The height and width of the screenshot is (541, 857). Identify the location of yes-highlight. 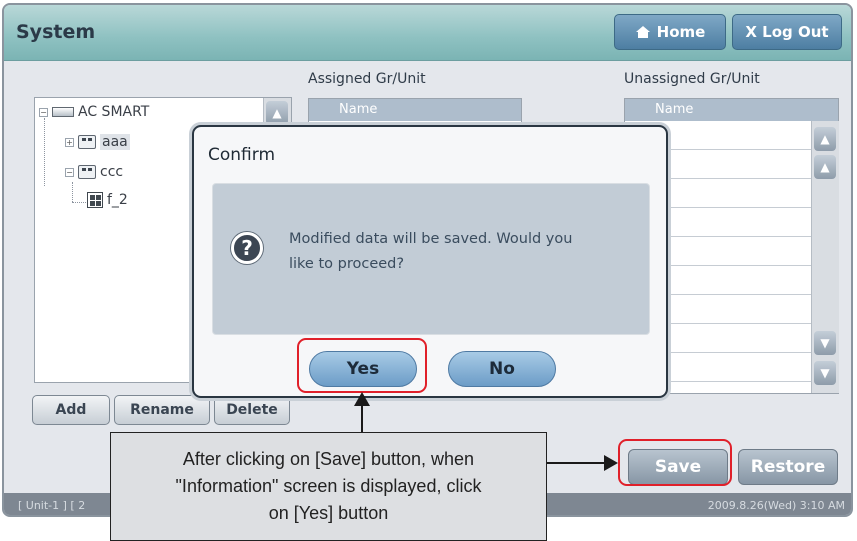
(362, 365).